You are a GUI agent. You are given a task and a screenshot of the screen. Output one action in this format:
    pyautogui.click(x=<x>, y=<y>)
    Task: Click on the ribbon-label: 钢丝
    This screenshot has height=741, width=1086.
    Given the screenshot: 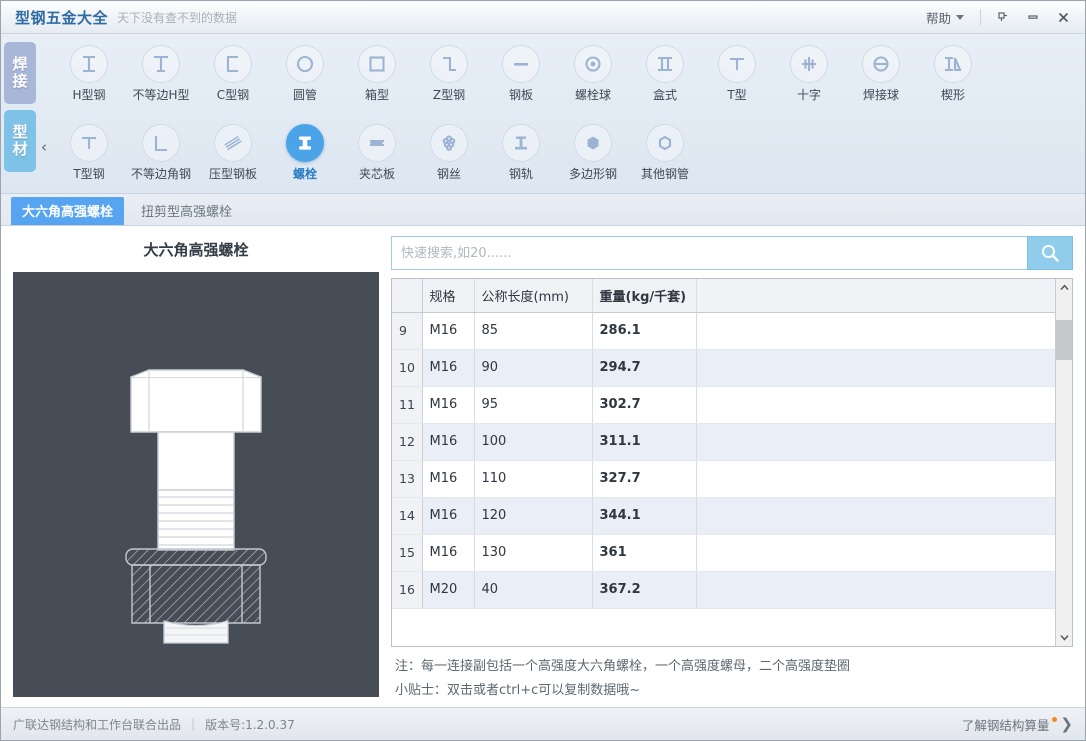 What is the action you would take?
    pyautogui.click(x=448, y=174)
    